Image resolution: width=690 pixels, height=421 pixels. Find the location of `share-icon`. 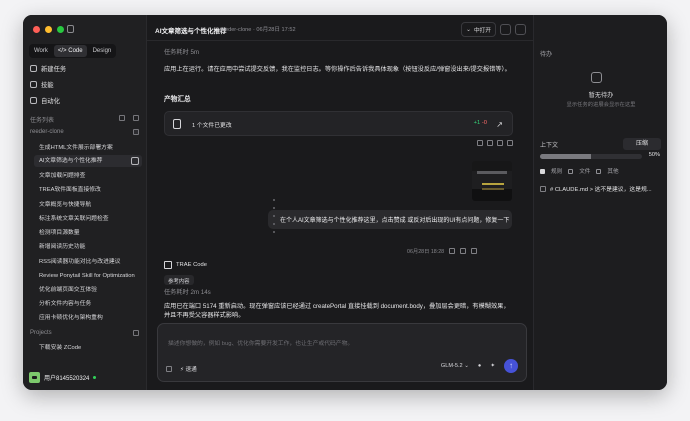

share-icon is located at coordinates (510, 143).